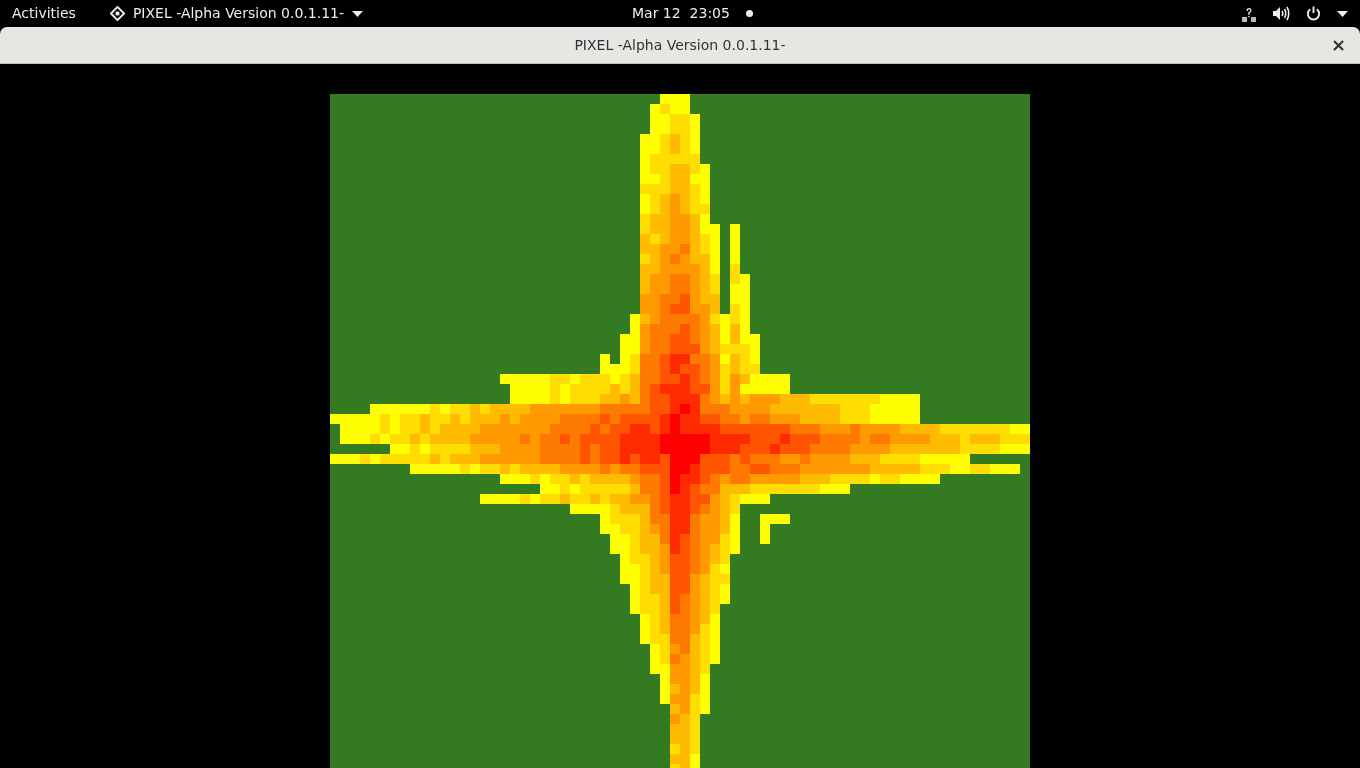  Describe the element at coordinates (1281, 13) in the screenshot. I see `volume-icon` at that location.